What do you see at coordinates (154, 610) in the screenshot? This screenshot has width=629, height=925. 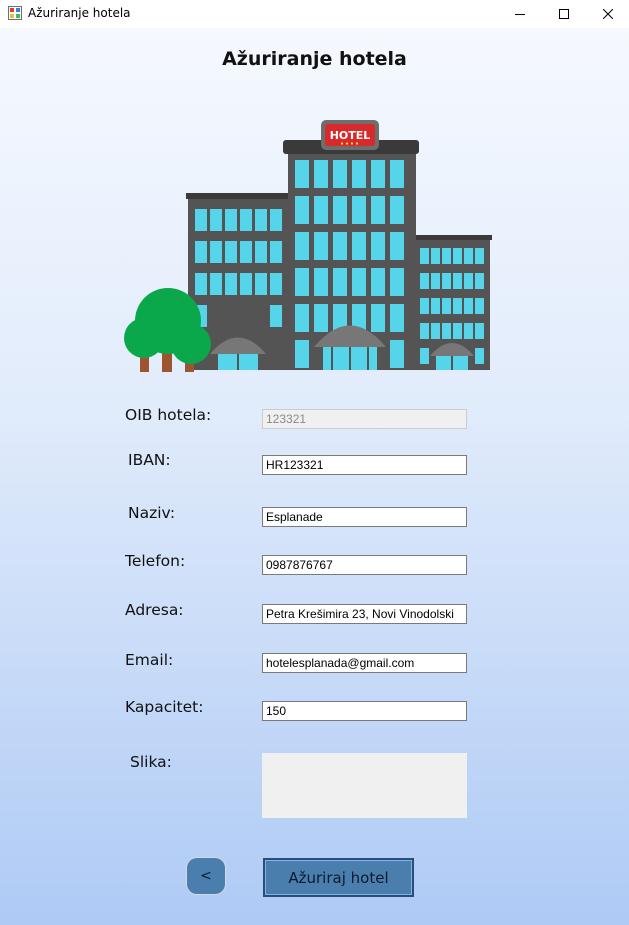 I see `adresa-label: Adresa:` at bounding box center [154, 610].